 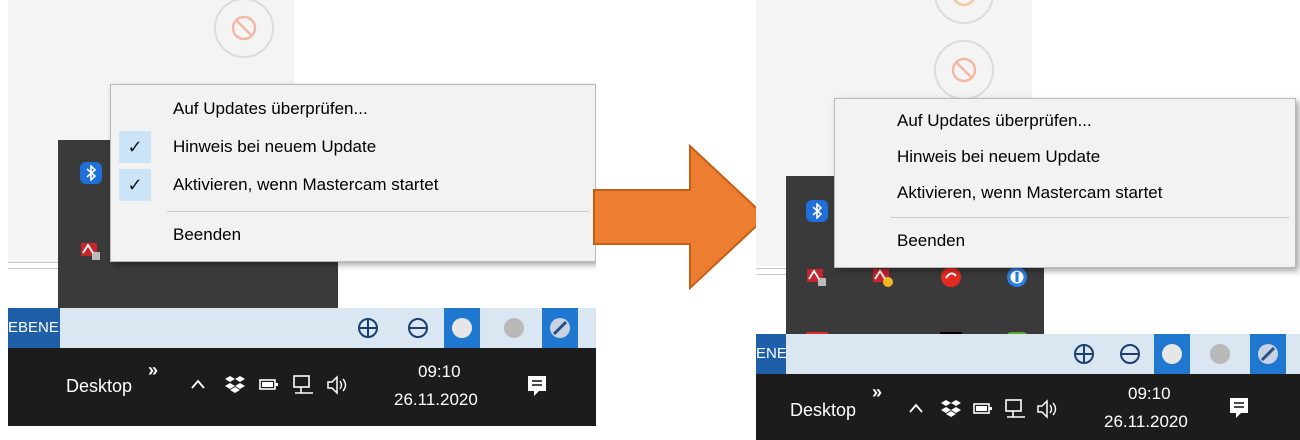 What do you see at coordinates (302, 328) in the screenshot?
I see `view-toolbar: EBENE` at bounding box center [302, 328].